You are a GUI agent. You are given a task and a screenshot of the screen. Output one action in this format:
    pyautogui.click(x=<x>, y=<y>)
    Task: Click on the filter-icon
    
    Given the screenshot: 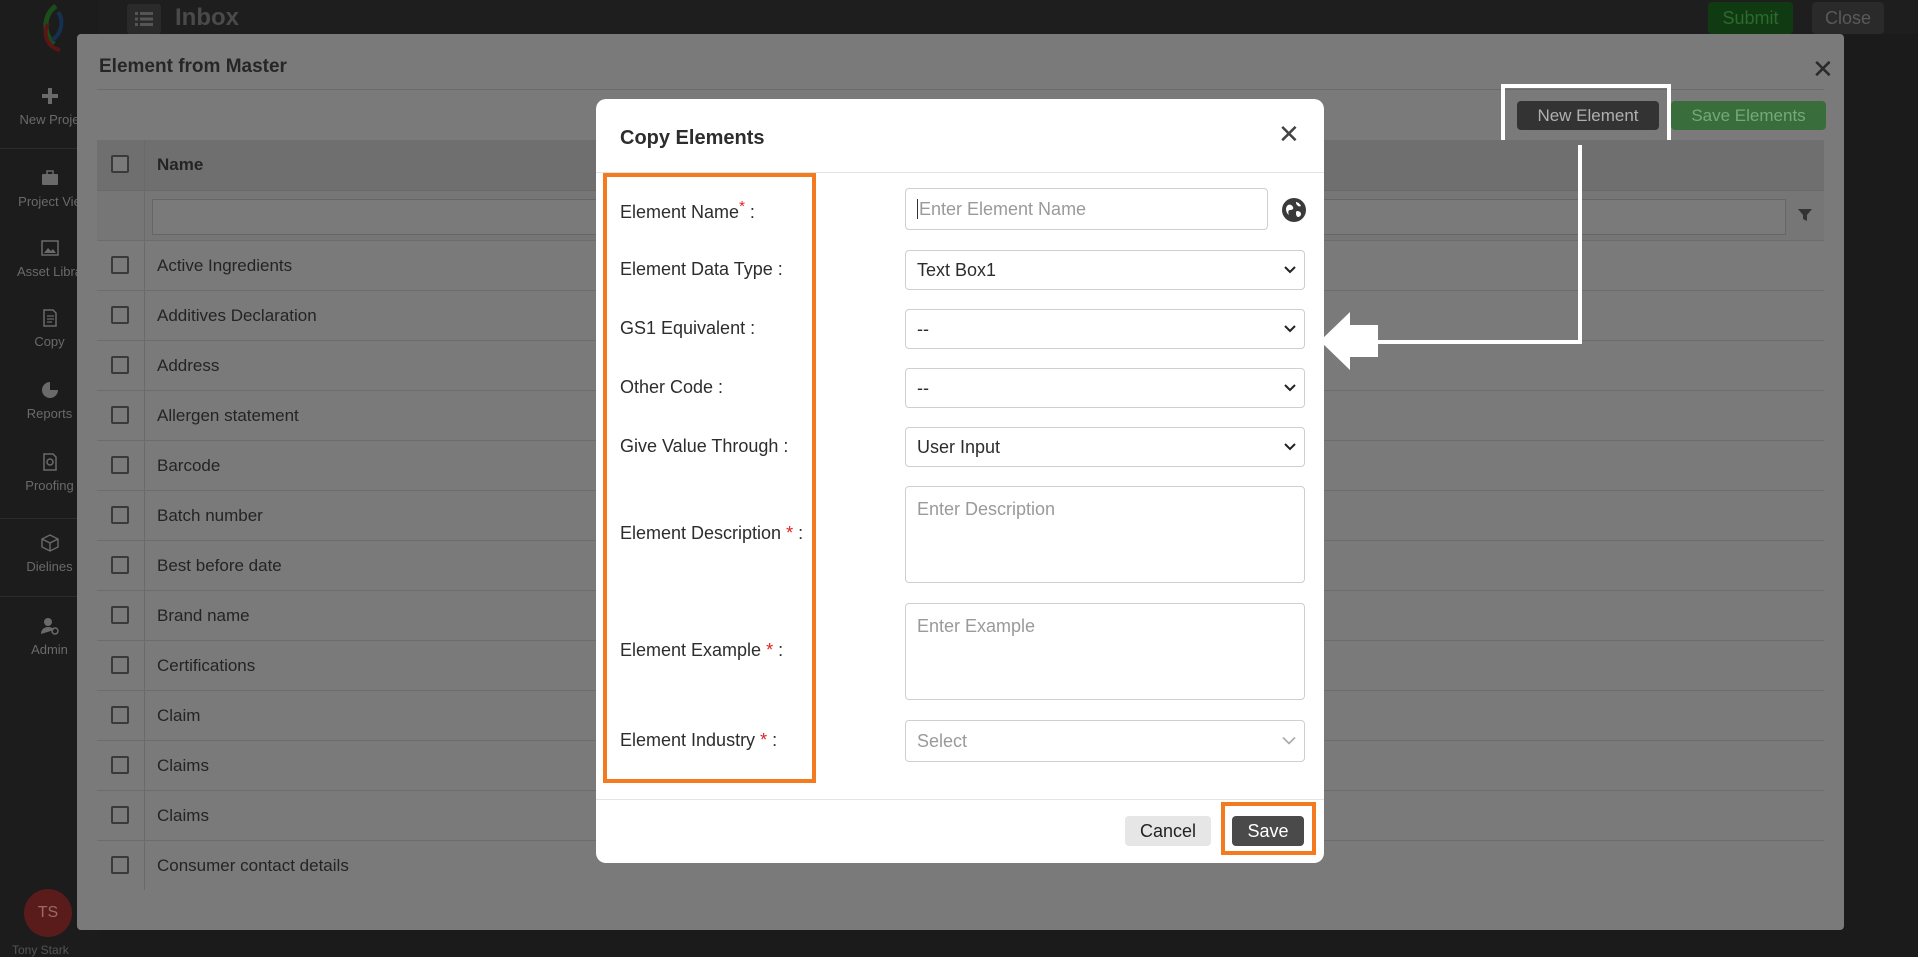 What is the action you would take?
    pyautogui.click(x=1805, y=215)
    